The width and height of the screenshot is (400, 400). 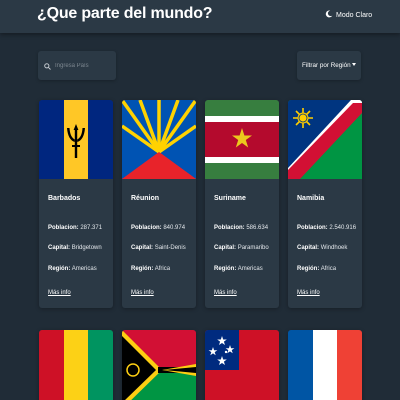 What do you see at coordinates (311, 198) in the screenshot?
I see `country-name: Namibia` at bounding box center [311, 198].